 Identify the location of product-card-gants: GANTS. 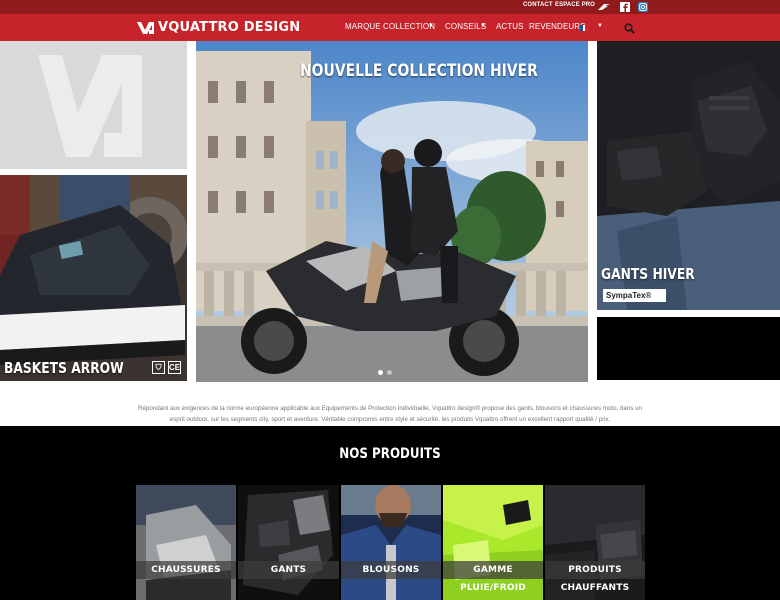
(288, 542).